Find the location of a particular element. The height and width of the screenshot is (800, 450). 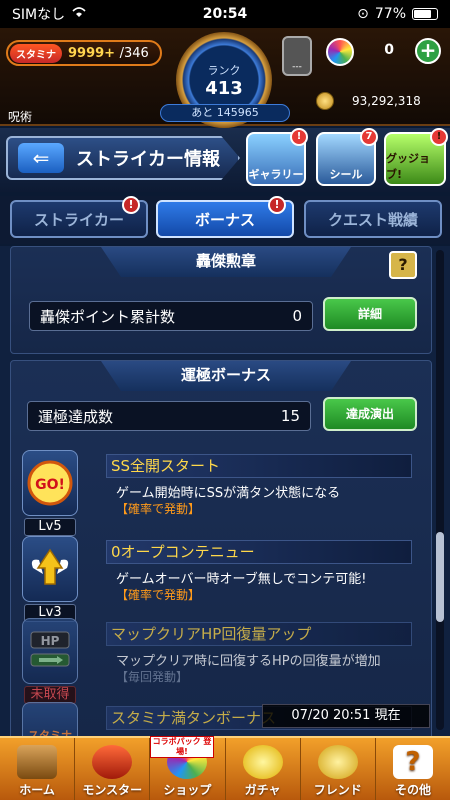

scrollbar is located at coordinates (440, 490).